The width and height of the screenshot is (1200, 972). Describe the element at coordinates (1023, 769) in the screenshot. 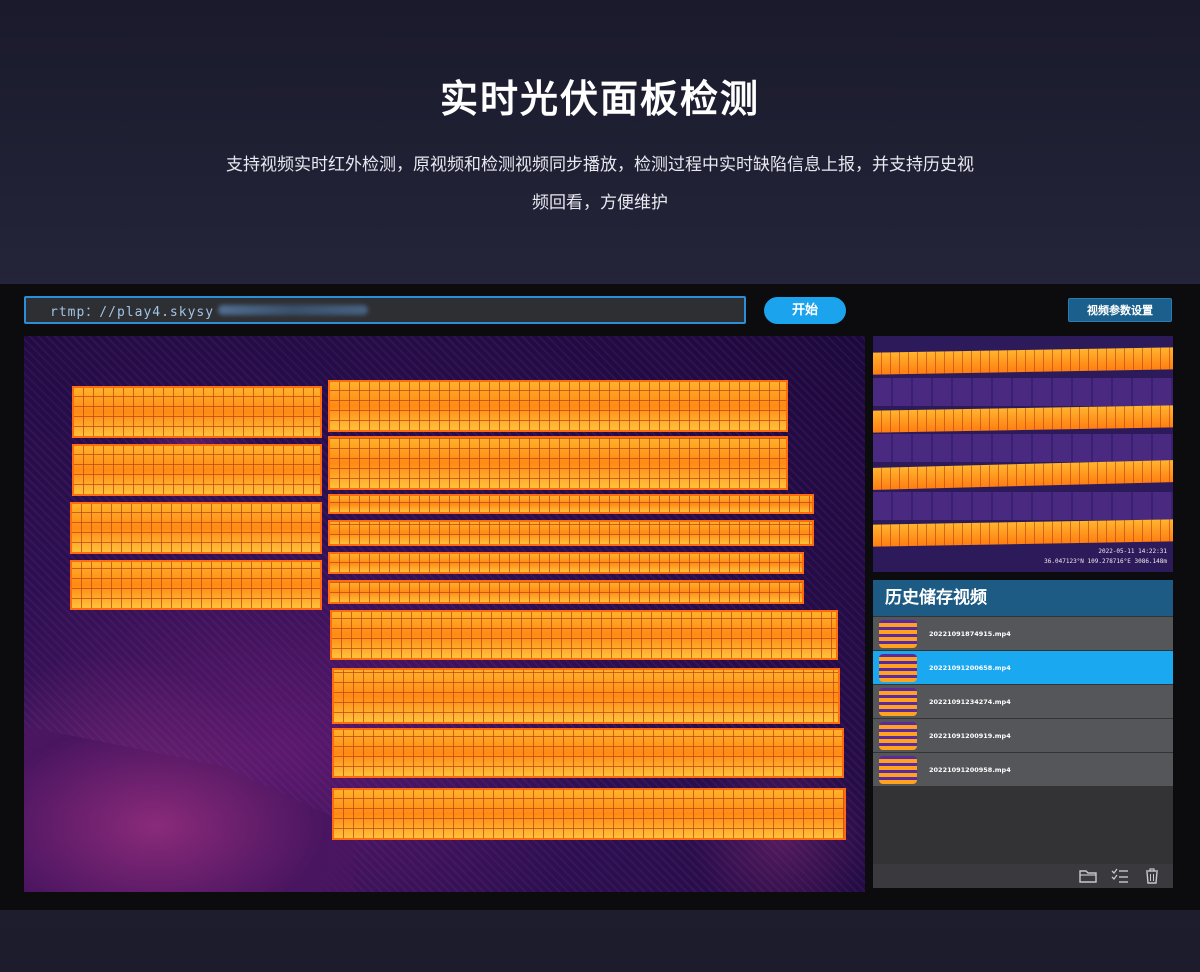

I see `history-list-item: 20221091200958.mp4` at that location.